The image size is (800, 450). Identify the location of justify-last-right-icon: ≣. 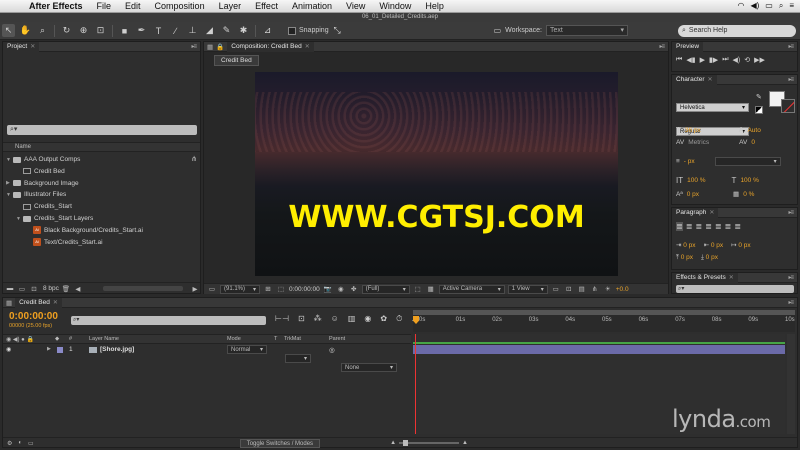
(728, 226).